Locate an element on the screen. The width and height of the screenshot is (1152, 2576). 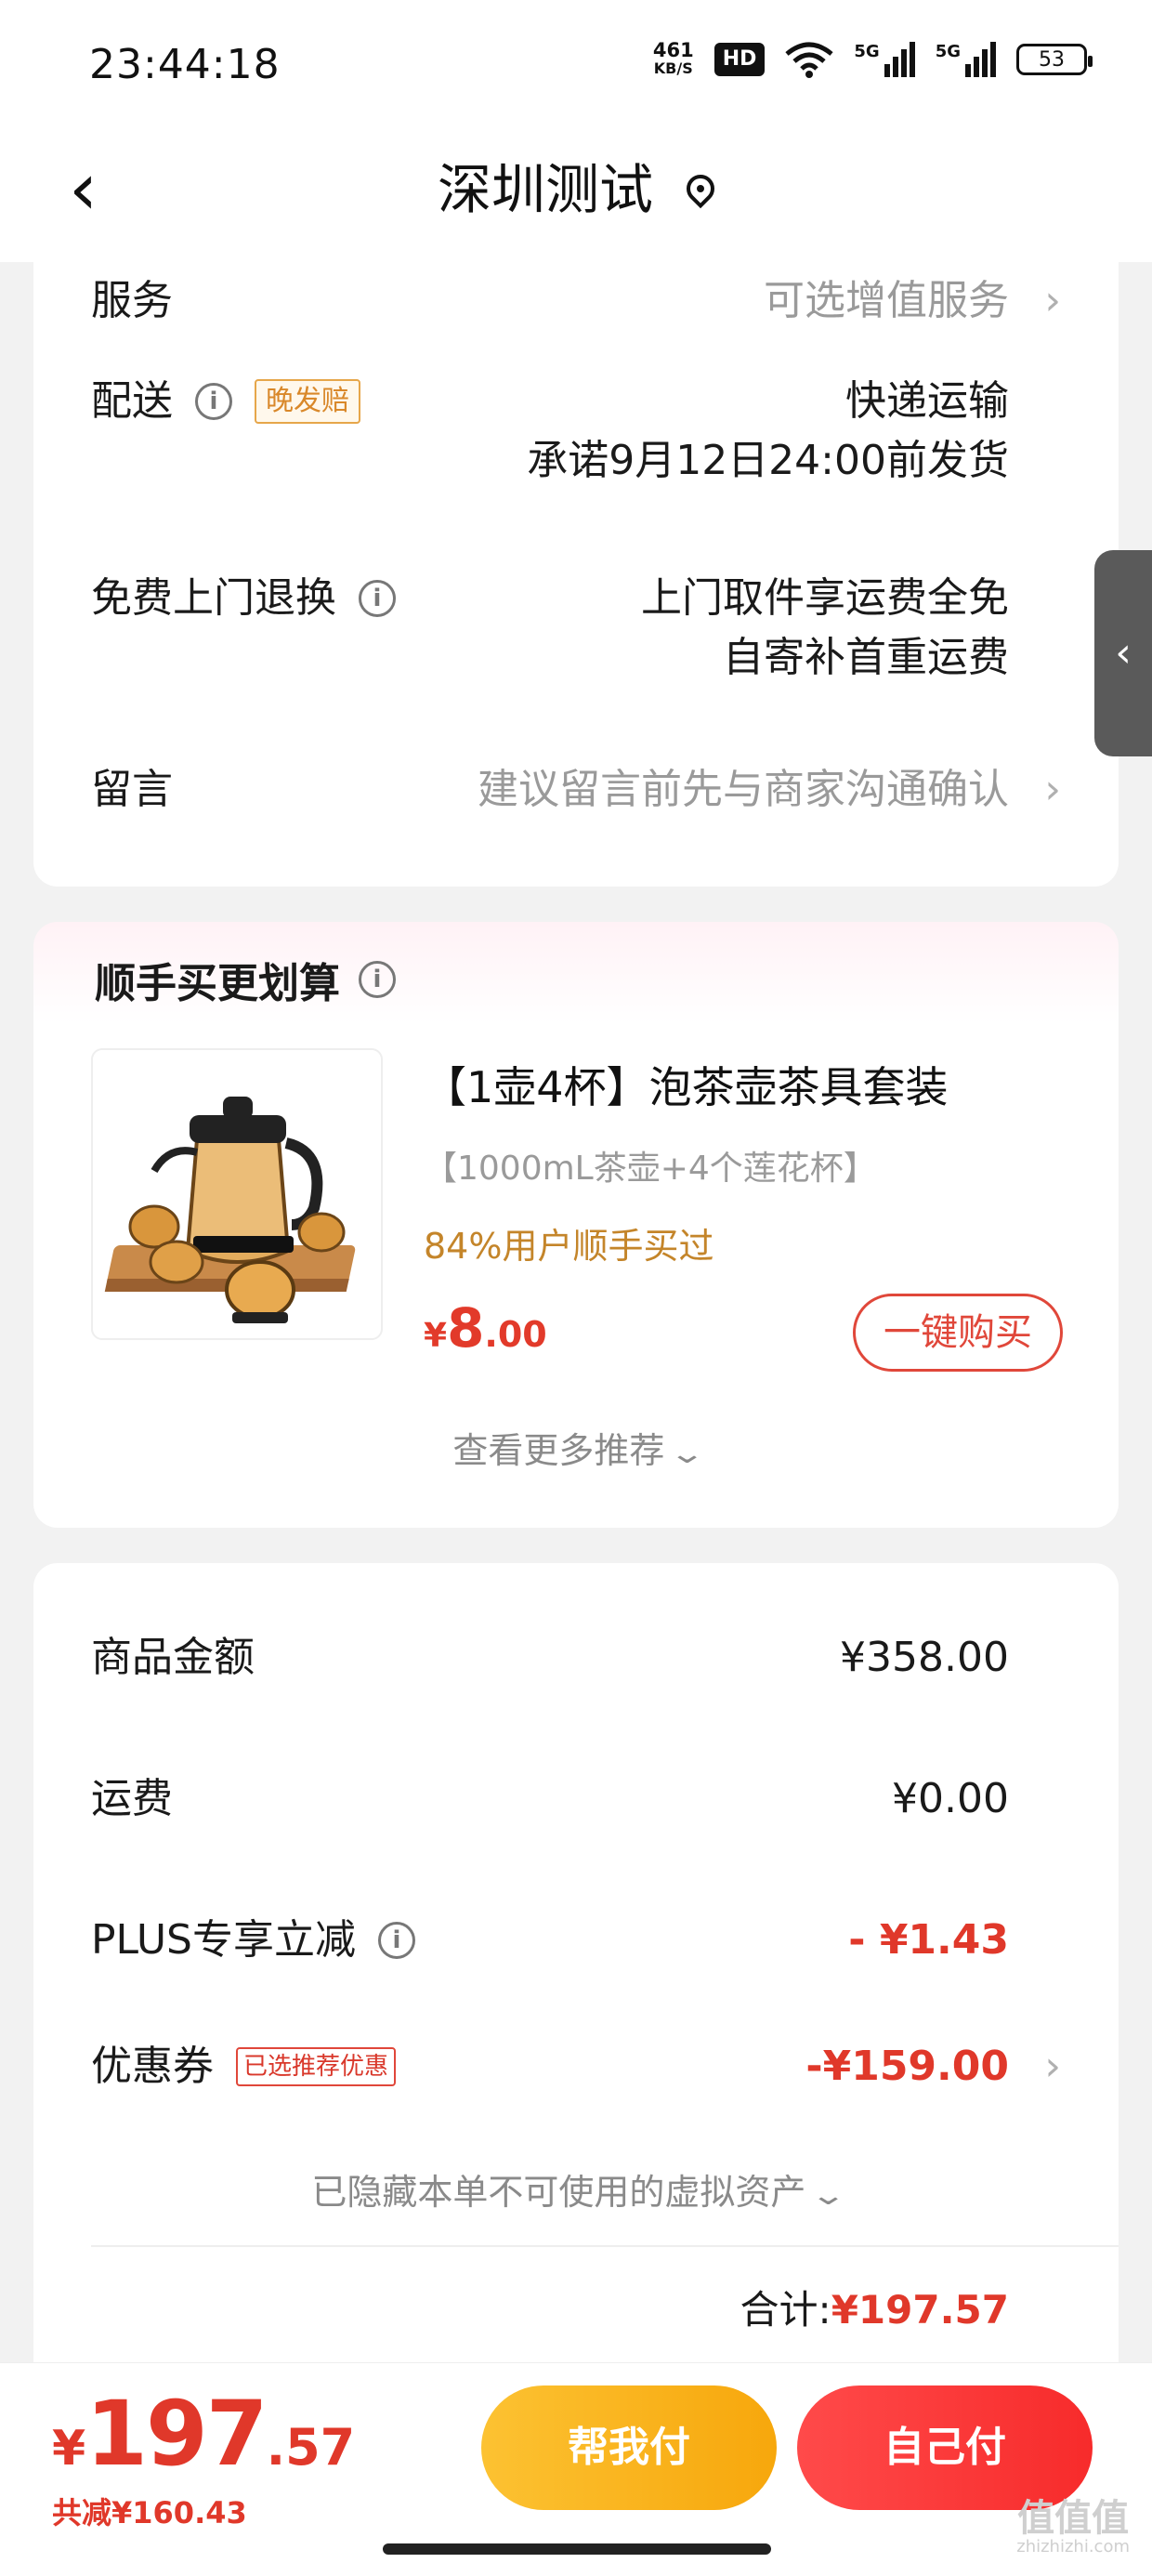
location-icon is located at coordinates (700, 188).